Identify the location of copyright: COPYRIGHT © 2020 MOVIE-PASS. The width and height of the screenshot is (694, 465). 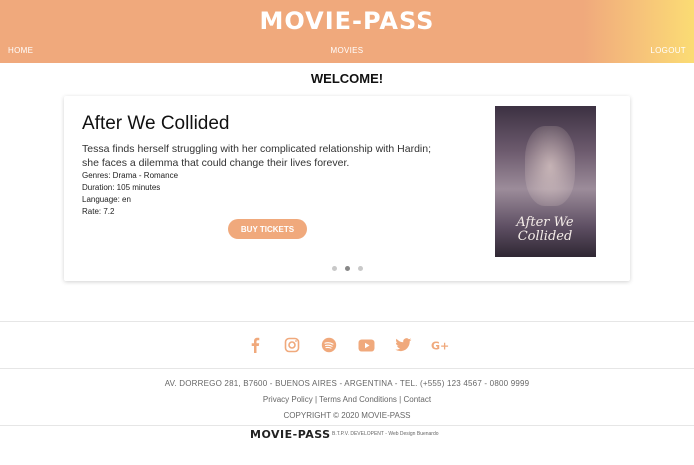
(347, 415).